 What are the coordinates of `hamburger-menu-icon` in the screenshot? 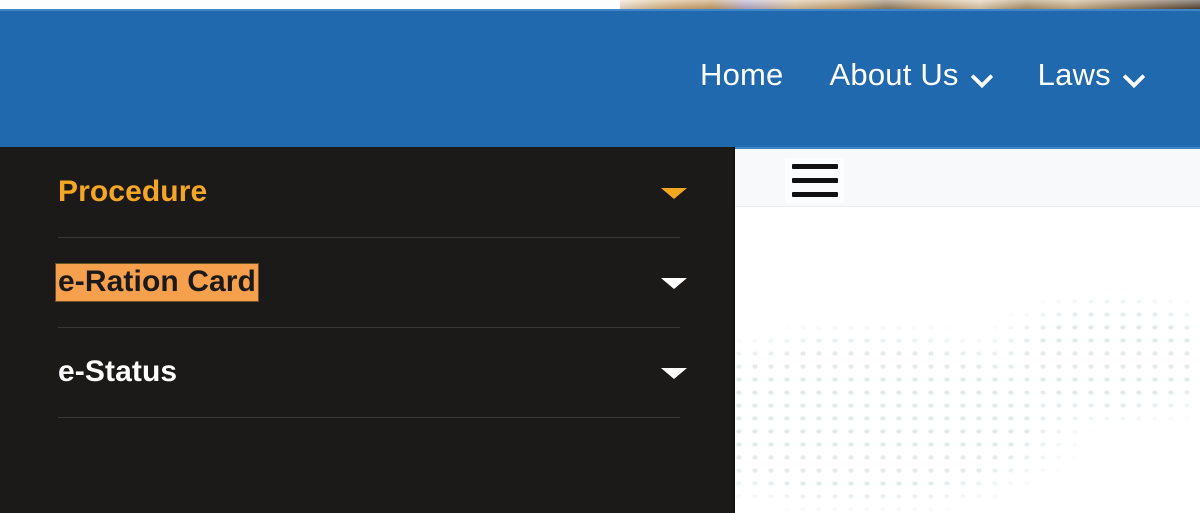 It's located at (814, 180).